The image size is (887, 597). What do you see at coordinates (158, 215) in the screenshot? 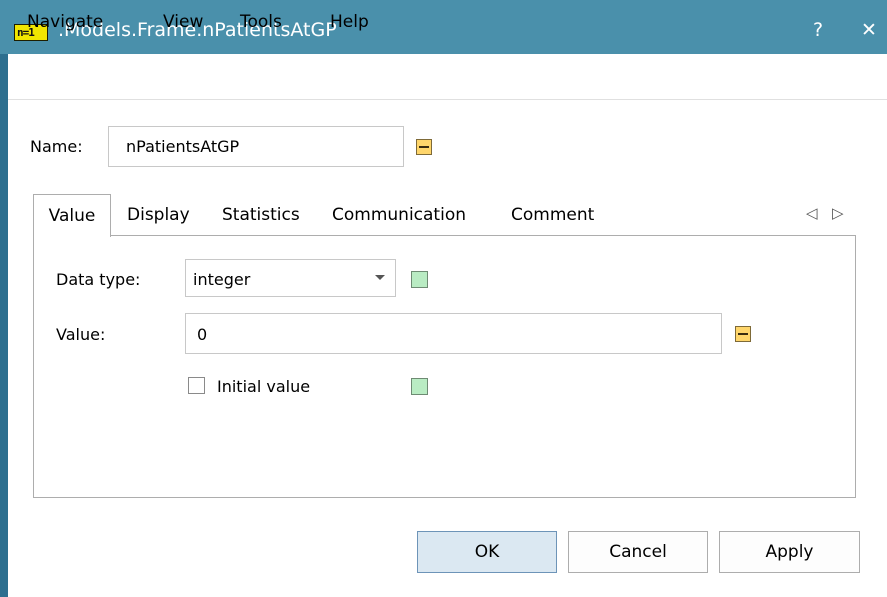
I see `tab-display: Display` at bounding box center [158, 215].